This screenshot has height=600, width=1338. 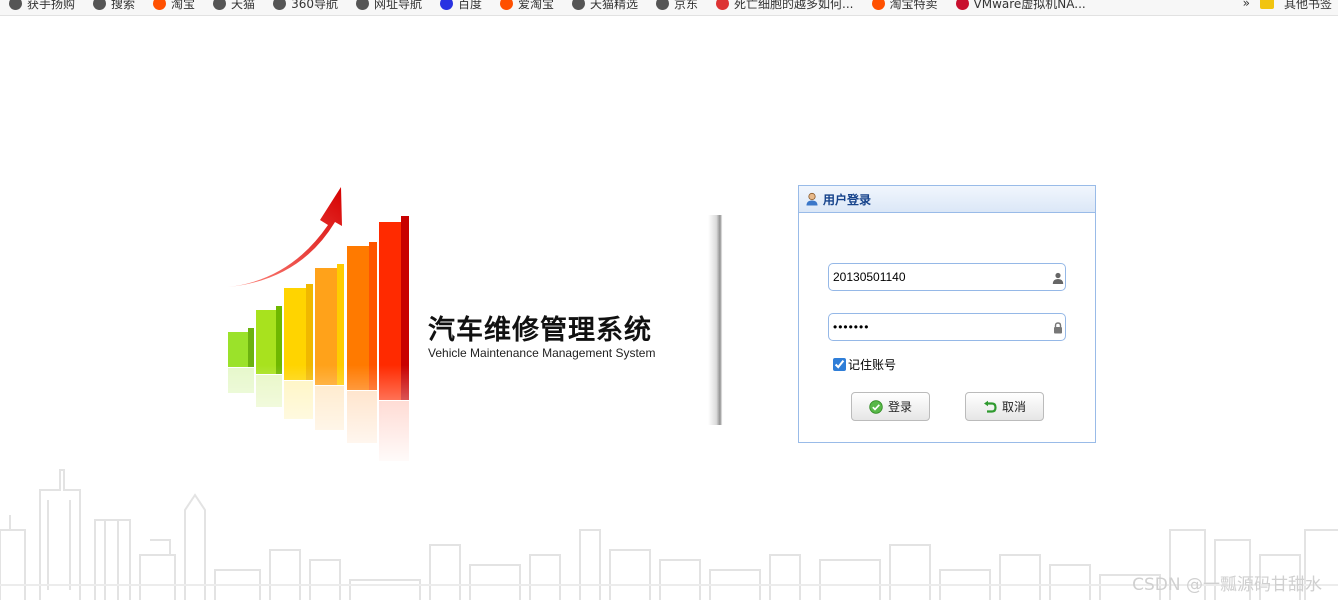 What do you see at coordinates (899, 407) in the screenshot?
I see `login-button-label: 登录` at bounding box center [899, 407].